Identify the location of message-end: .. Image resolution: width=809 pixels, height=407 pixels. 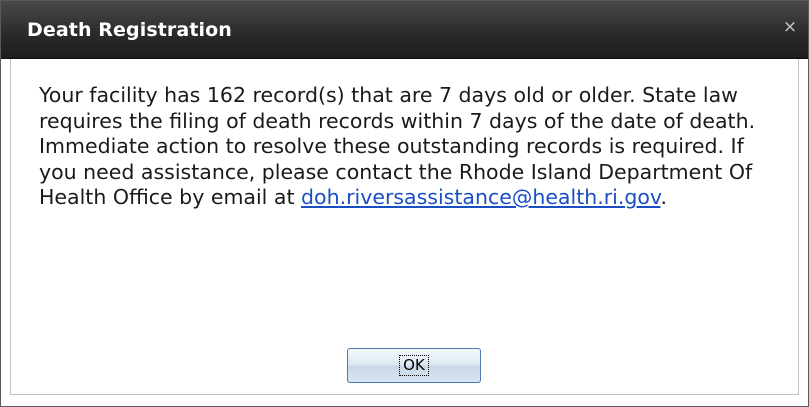
(664, 197).